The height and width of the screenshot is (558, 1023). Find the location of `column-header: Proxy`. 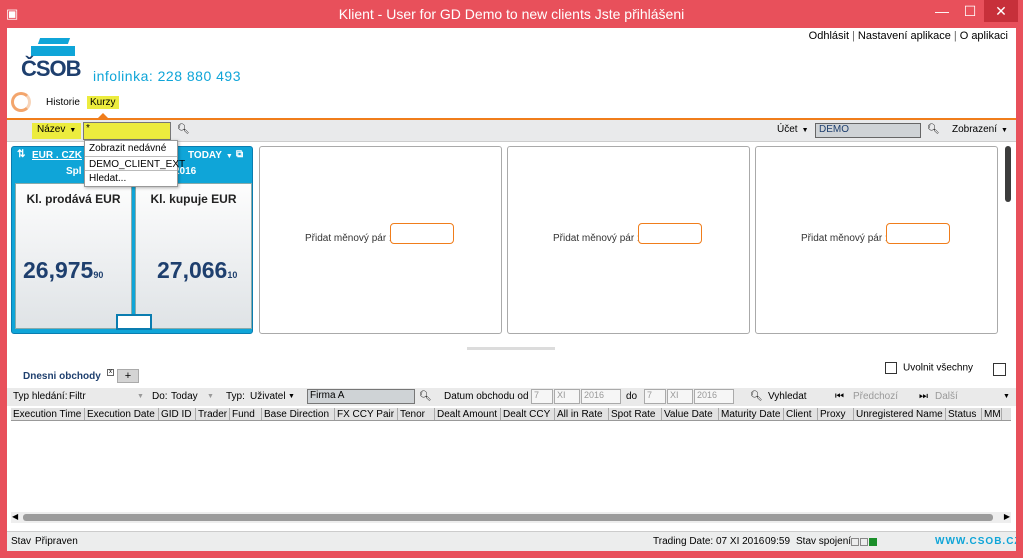

column-header: Proxy is located at coordinates (836, 414).